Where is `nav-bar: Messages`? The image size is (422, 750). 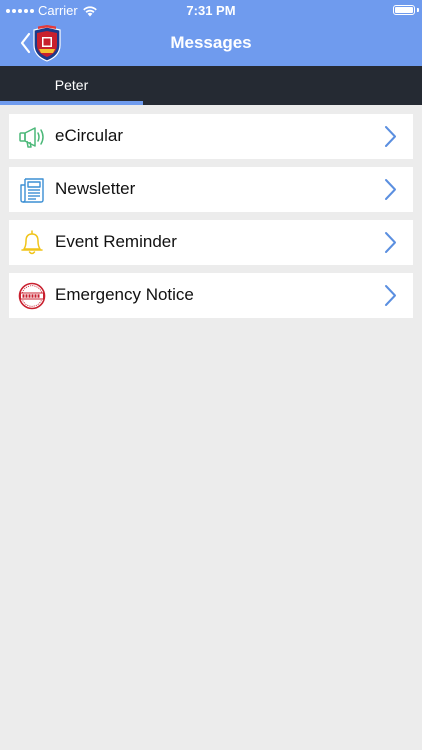
nav-bar: Messages is located at coordinates (211, 44).